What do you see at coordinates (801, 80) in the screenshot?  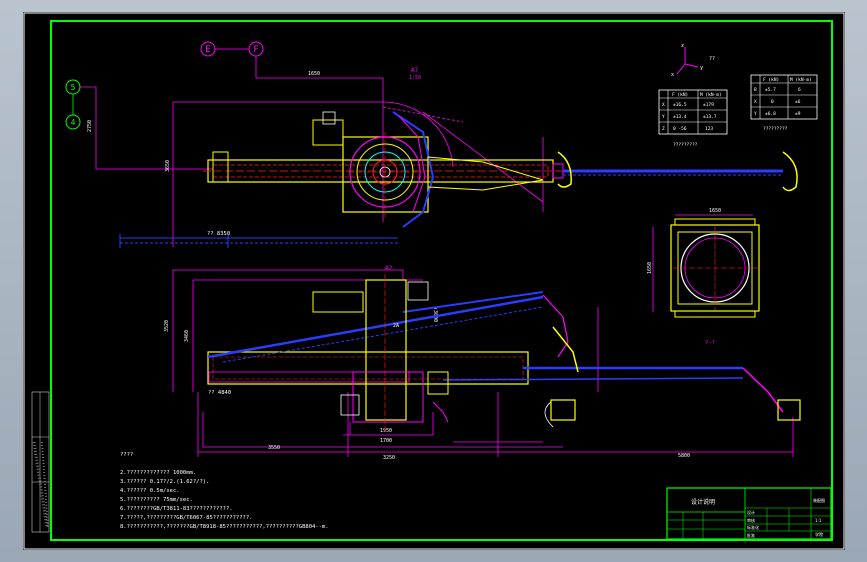 I see `table-right-h2: M (kN·m)` at bounding box center [801, 80].